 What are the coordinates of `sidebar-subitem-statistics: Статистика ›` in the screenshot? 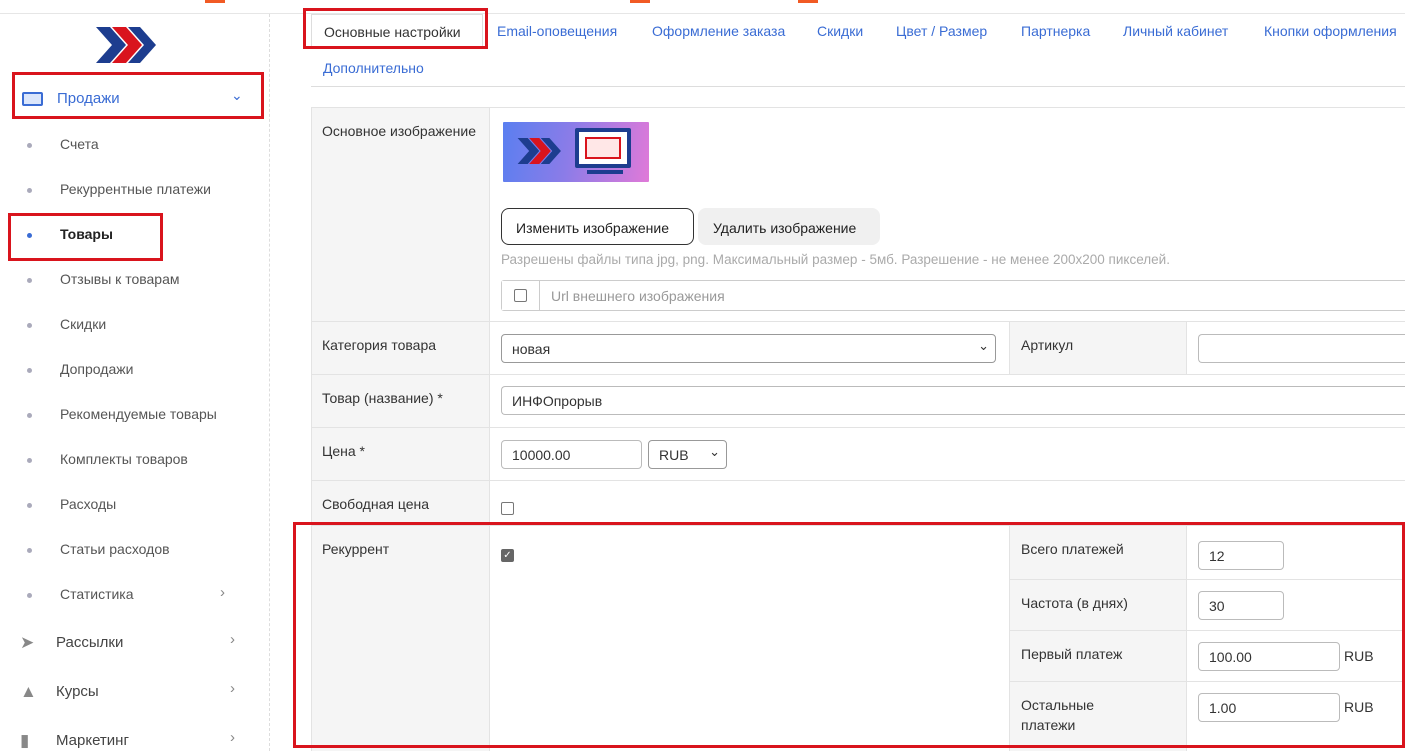 It's located at (135, 596).